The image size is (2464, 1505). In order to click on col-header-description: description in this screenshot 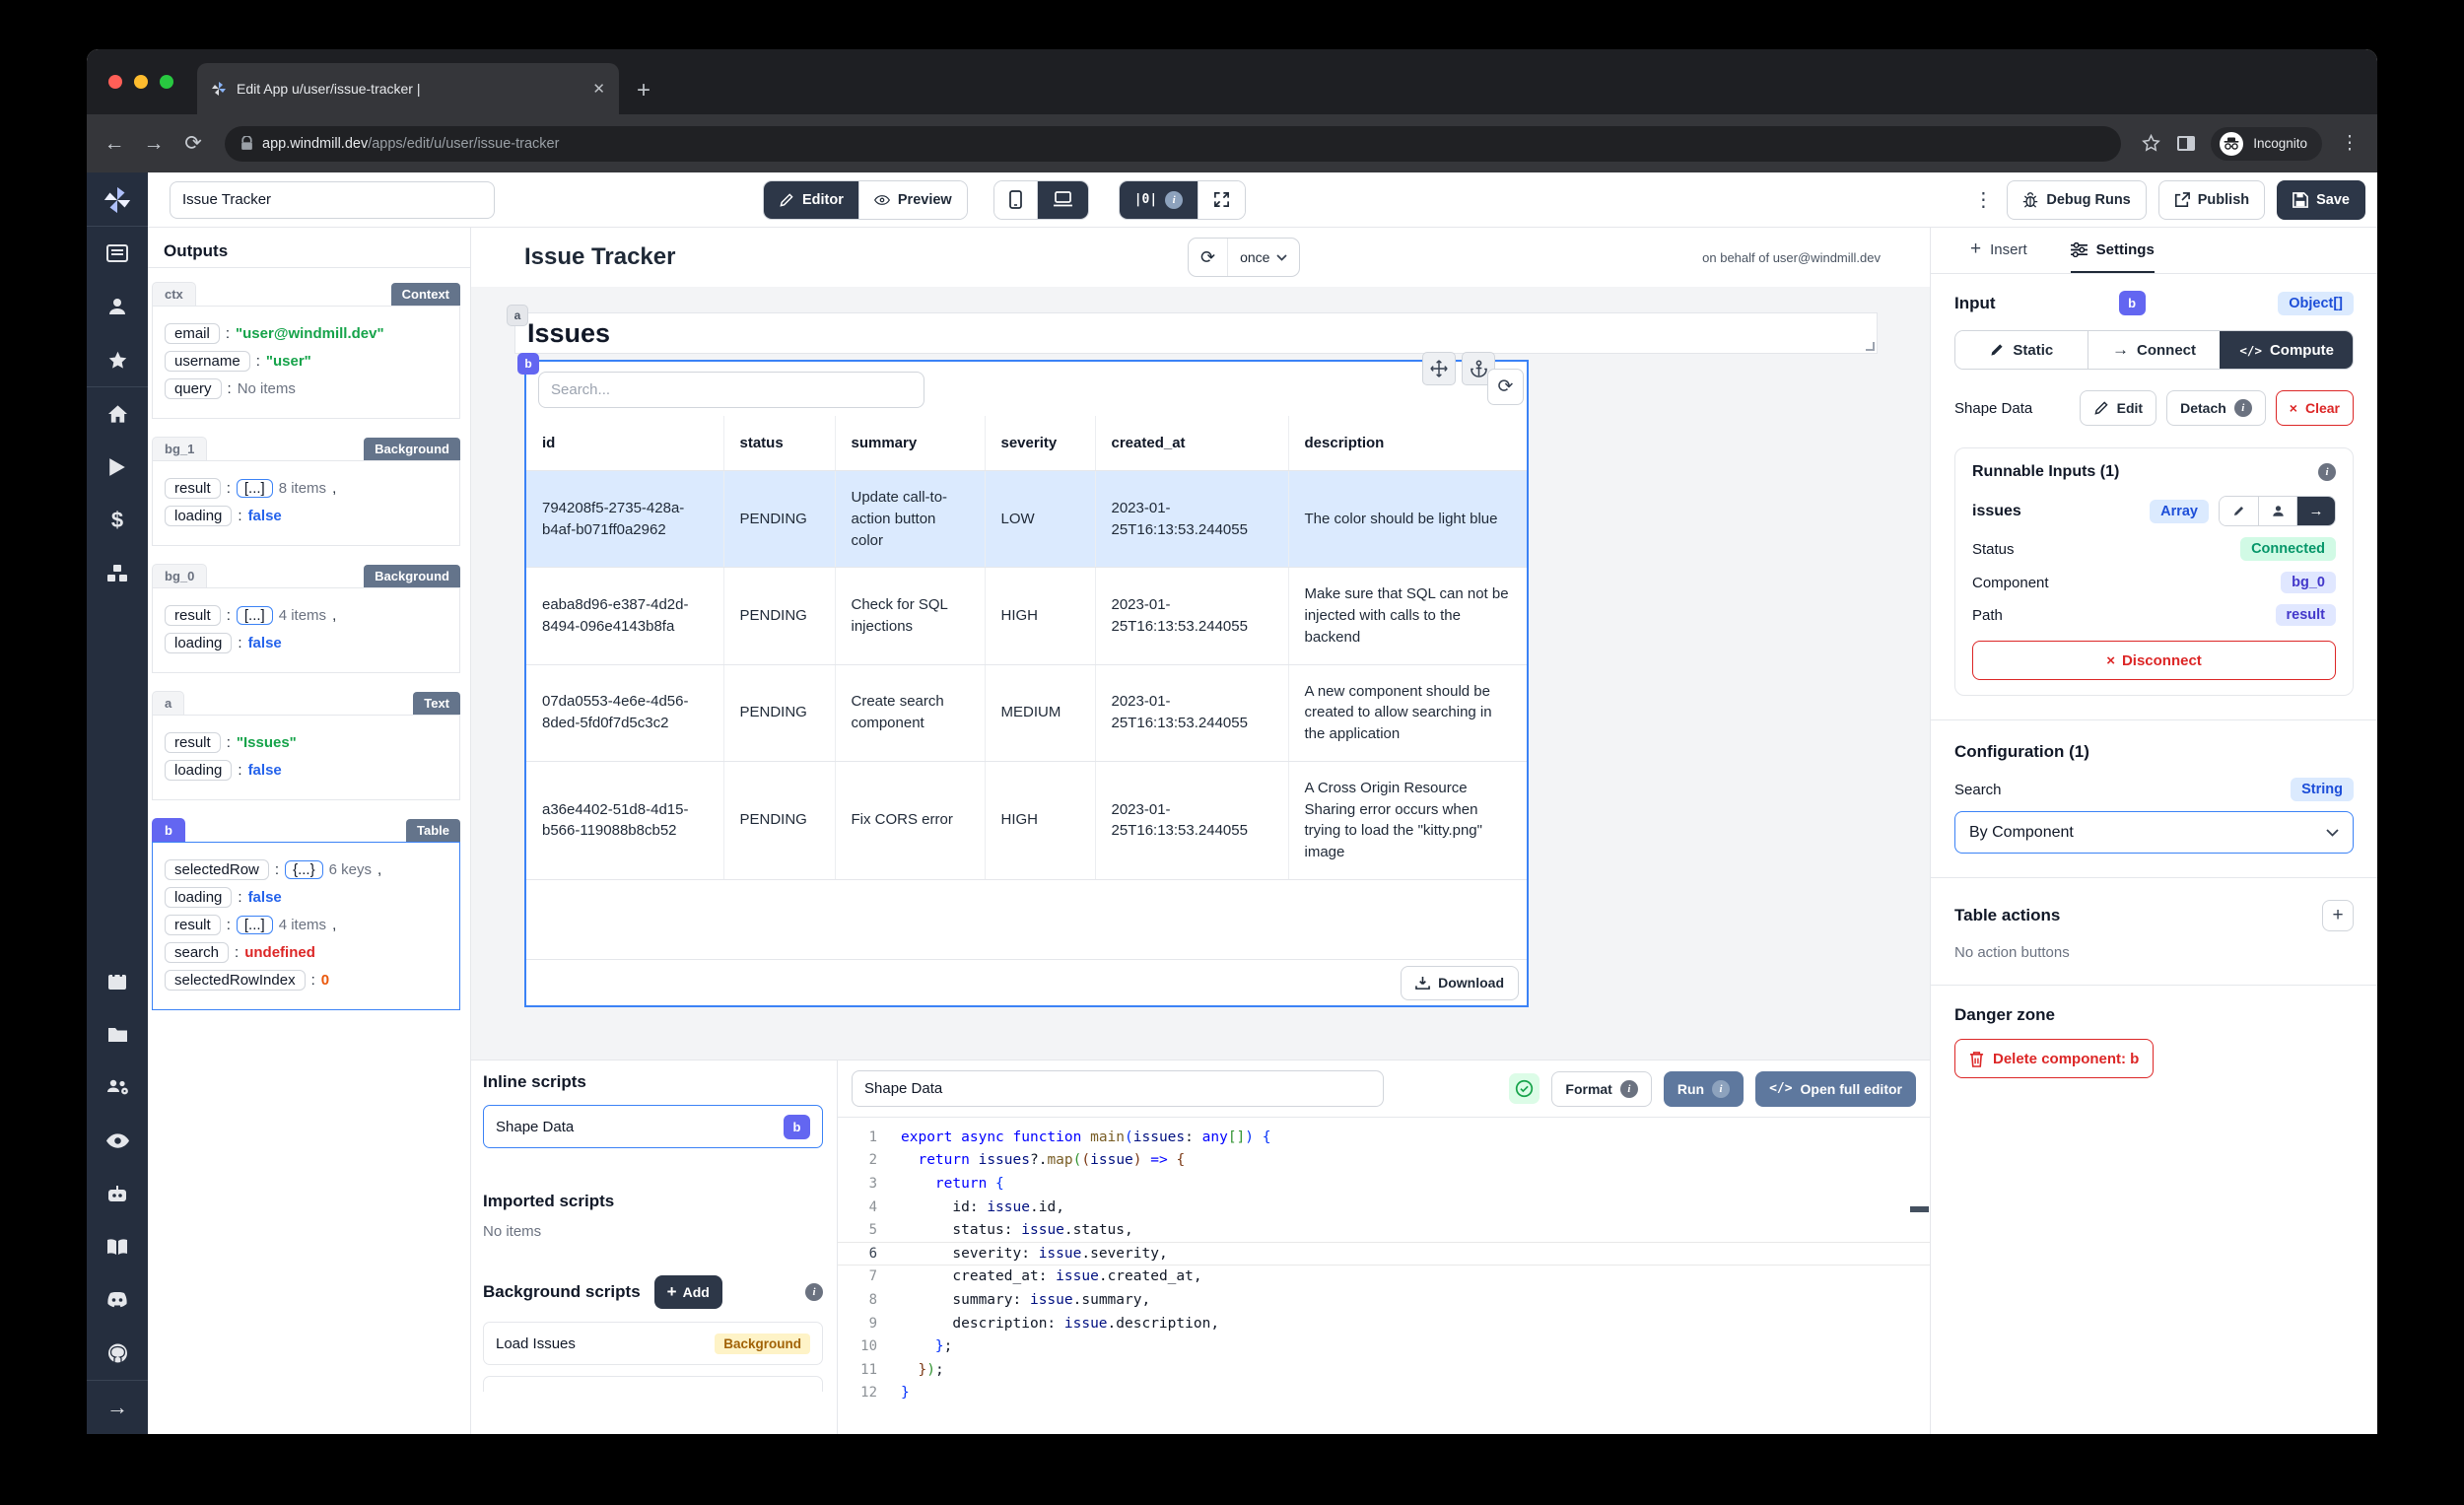, I will do `click(1407, 443)`.